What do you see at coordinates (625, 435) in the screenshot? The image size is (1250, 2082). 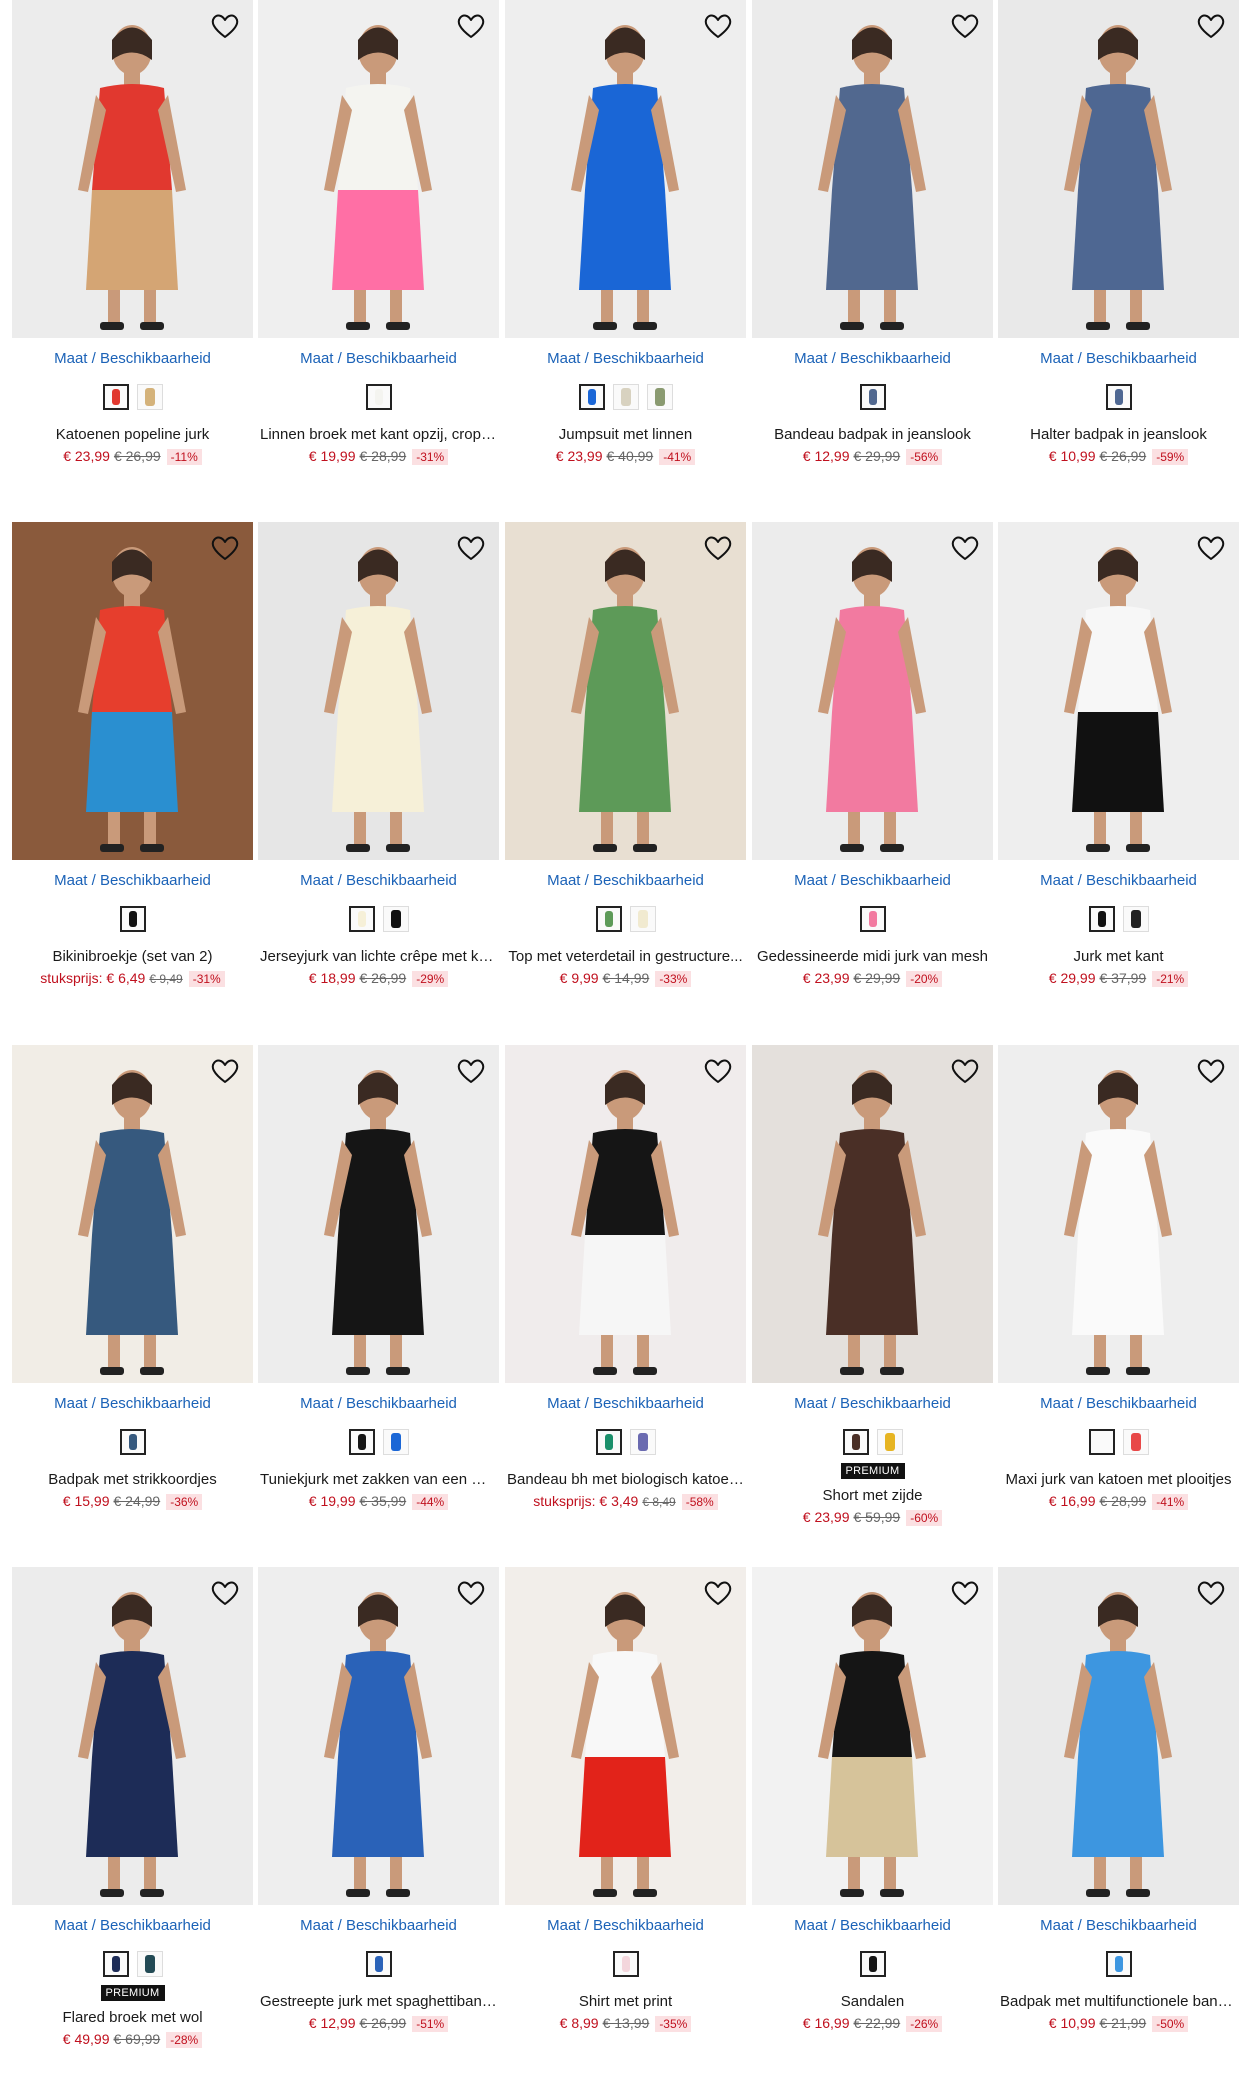 I see `product-name: Jumpsuit met linnen` at bounding box center [625, 435].